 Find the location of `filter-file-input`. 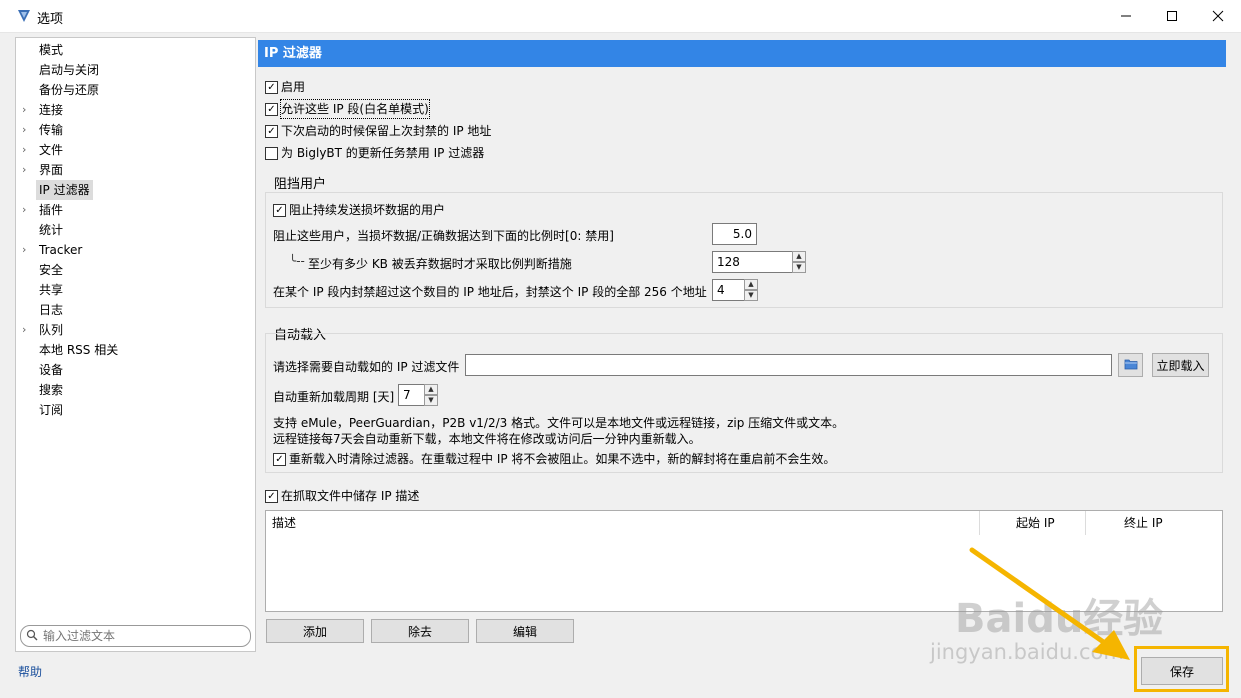

filter-file-input is located at coordinates (788, 365).